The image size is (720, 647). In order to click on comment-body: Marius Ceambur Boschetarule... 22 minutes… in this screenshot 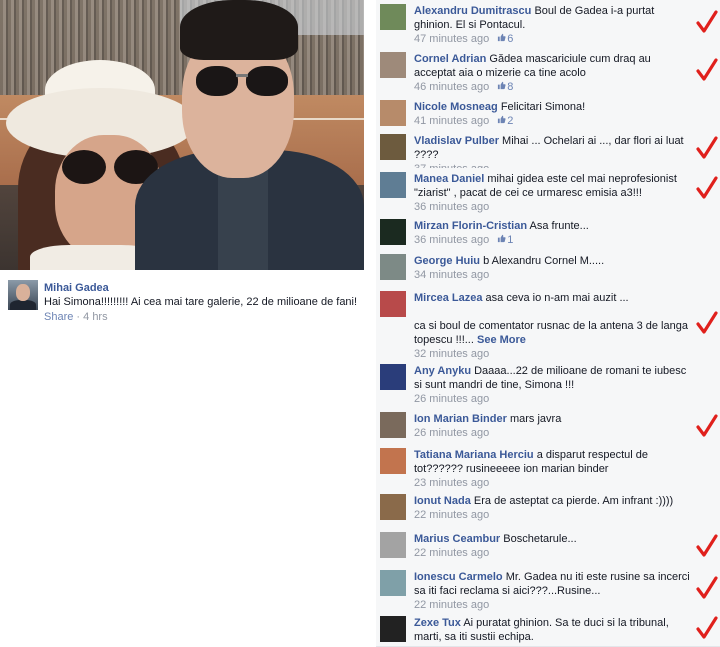, I will do `click(554, 546)`.